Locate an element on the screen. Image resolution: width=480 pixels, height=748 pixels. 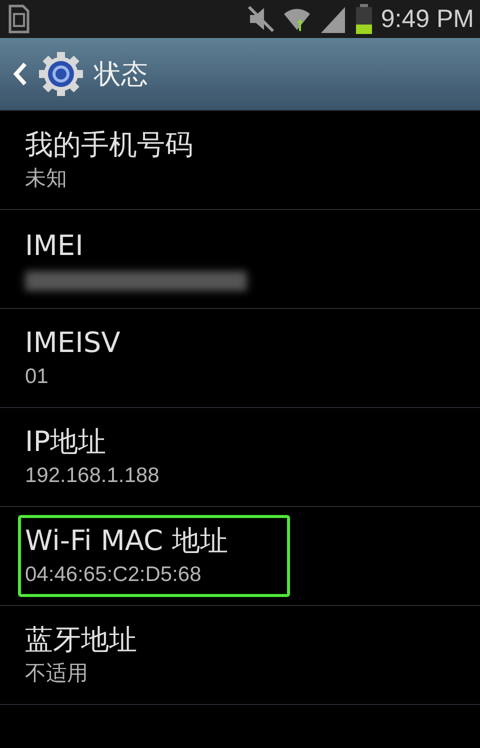
item-value: 不适用 is located at coordinates (57, 674).